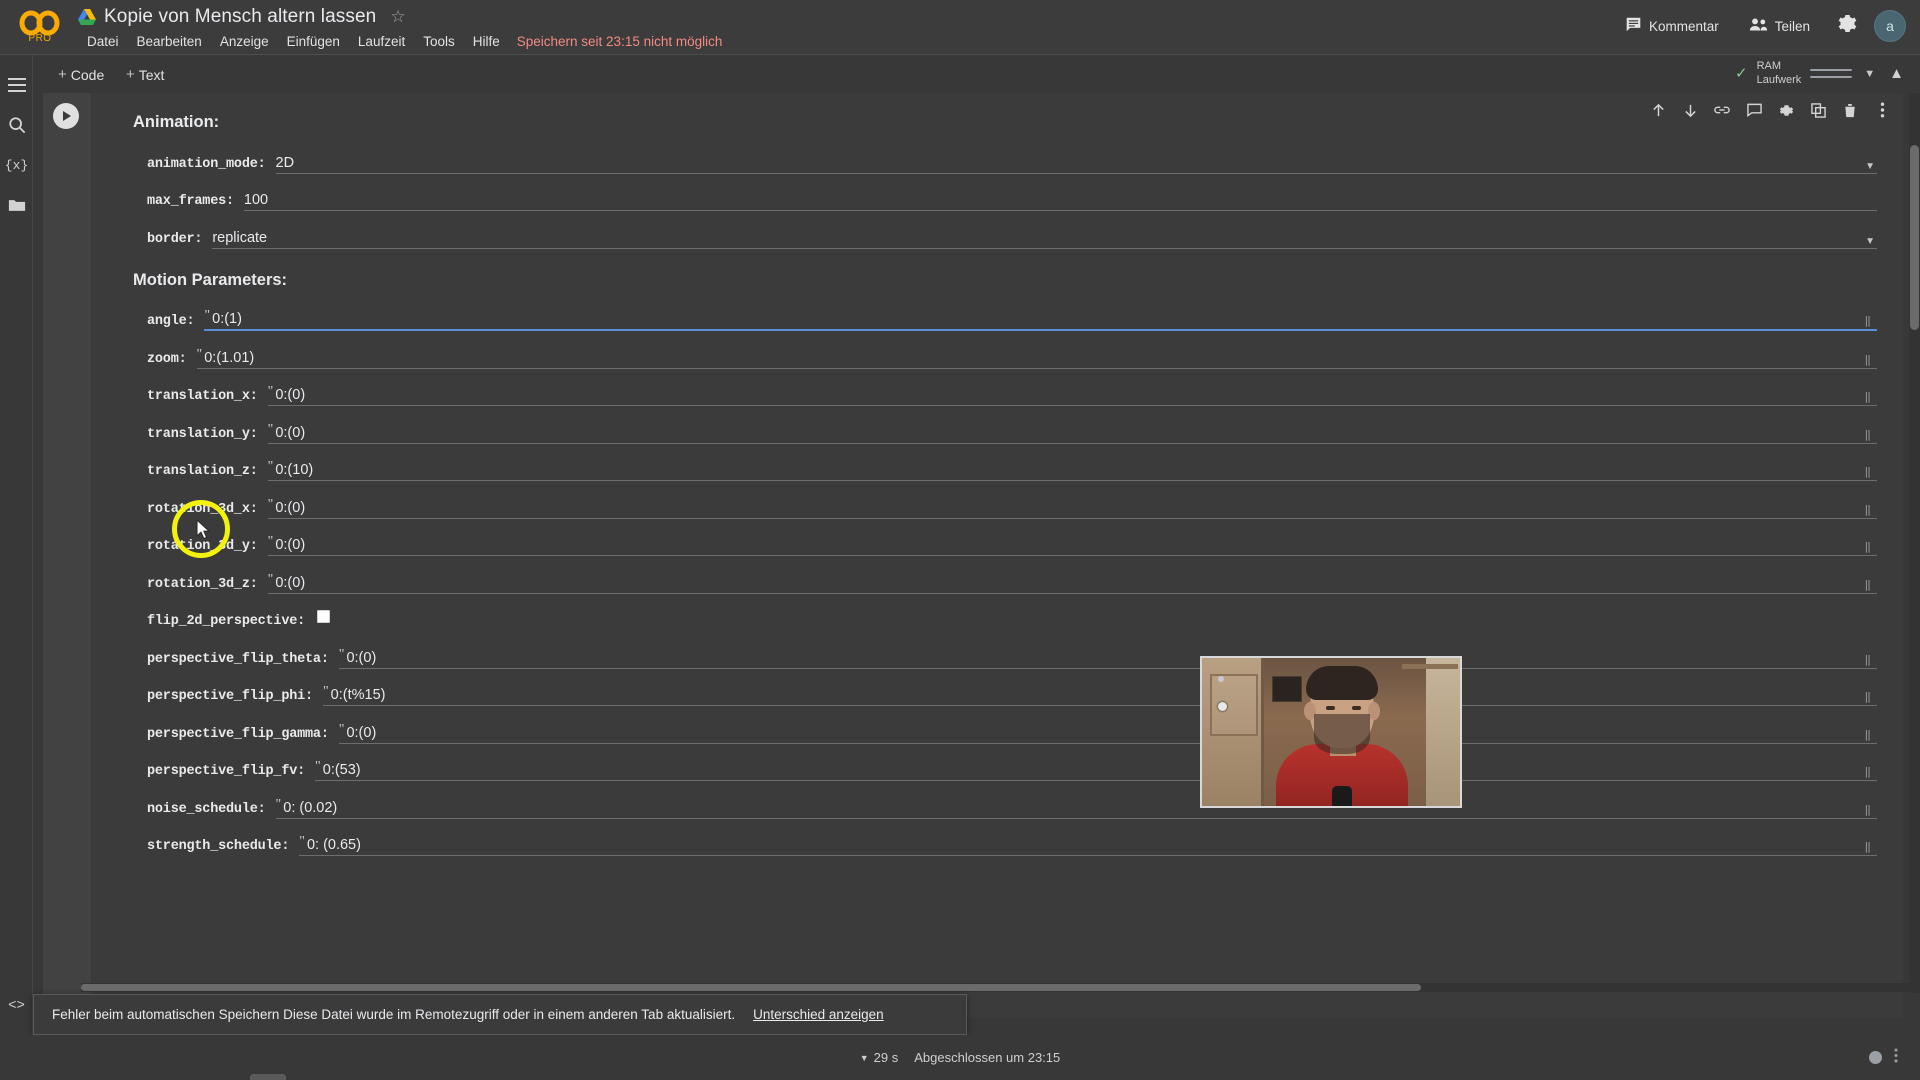 The width and height of the screenshot is (1920, 1080). What do you see at coordinates (879, 1057) in the screenshot?
I see `execution-time: ▼ 29 s` at bounding box center [879, 1057].